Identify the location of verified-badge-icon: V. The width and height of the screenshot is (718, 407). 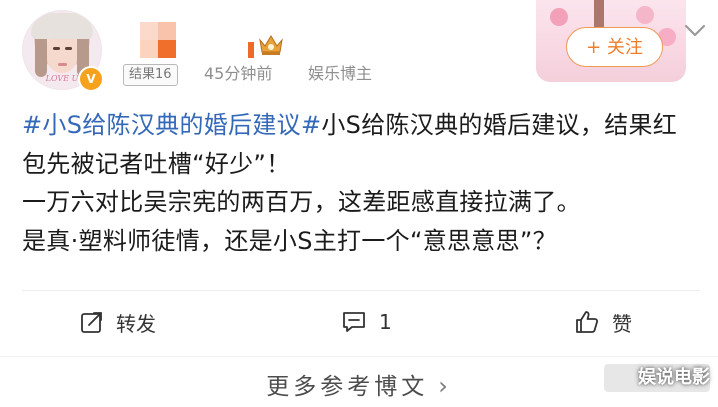
(91, 79).